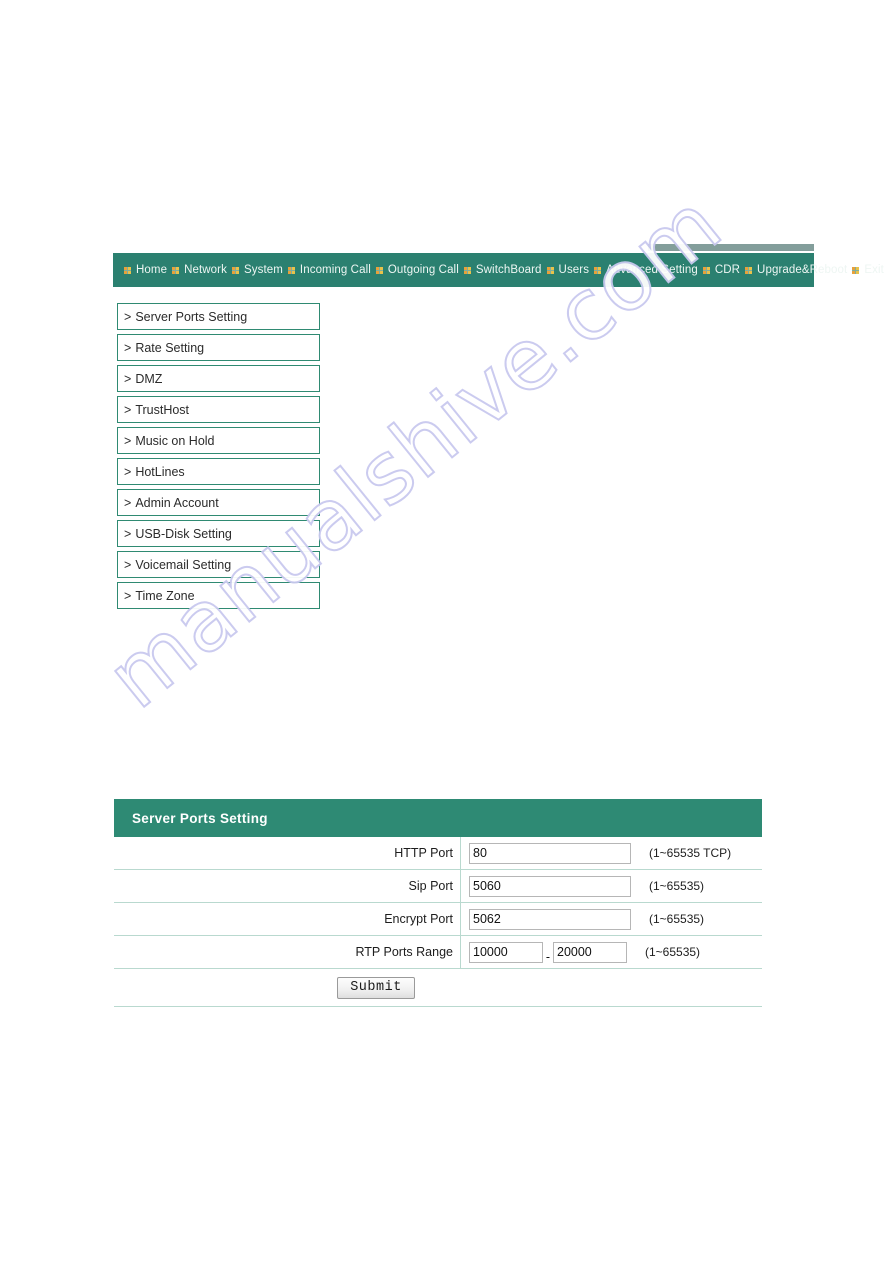 The width and height of the screenshot is (893, 1263). Describe the element at coordinates (162, 409) in the screenshot. I see `sidebar-item-label: TrustHost` at that location.